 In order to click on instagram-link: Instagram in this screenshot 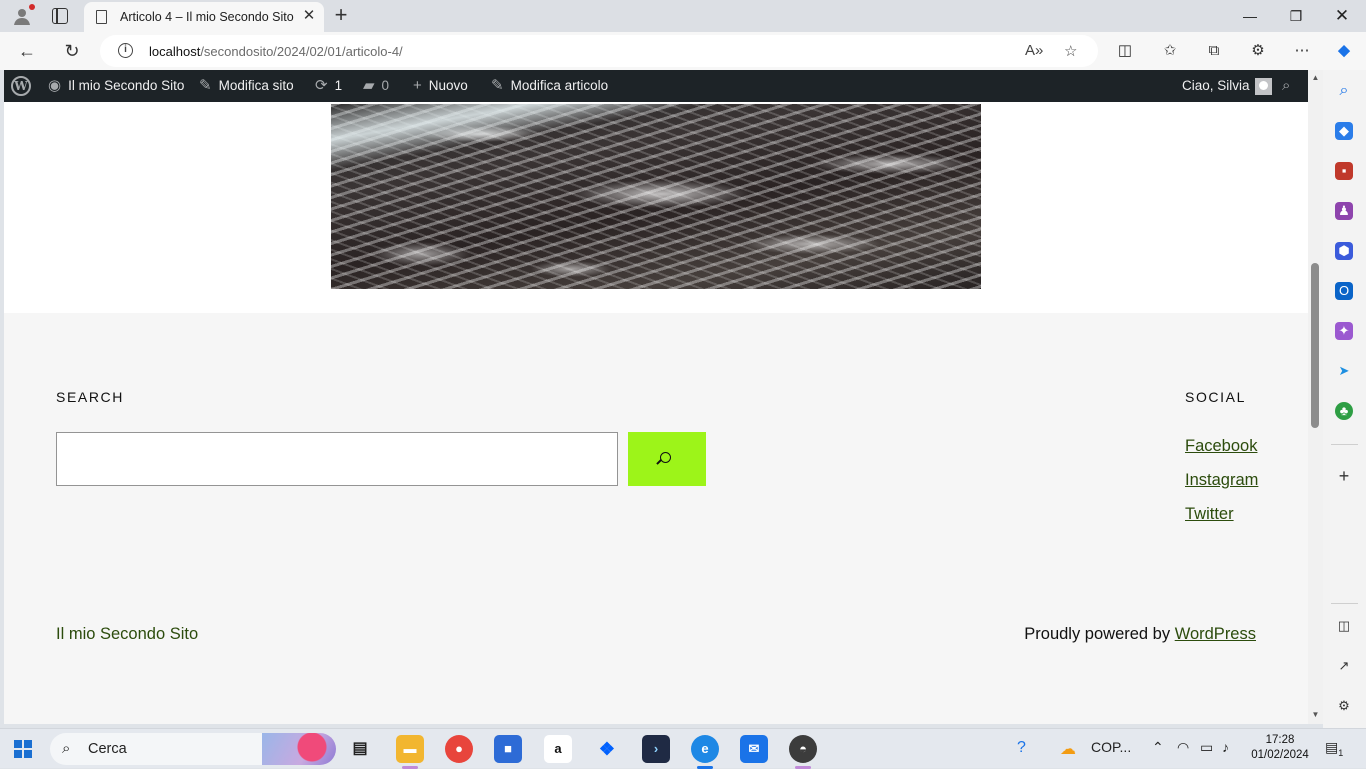, I will do `click(1221, 480)`.